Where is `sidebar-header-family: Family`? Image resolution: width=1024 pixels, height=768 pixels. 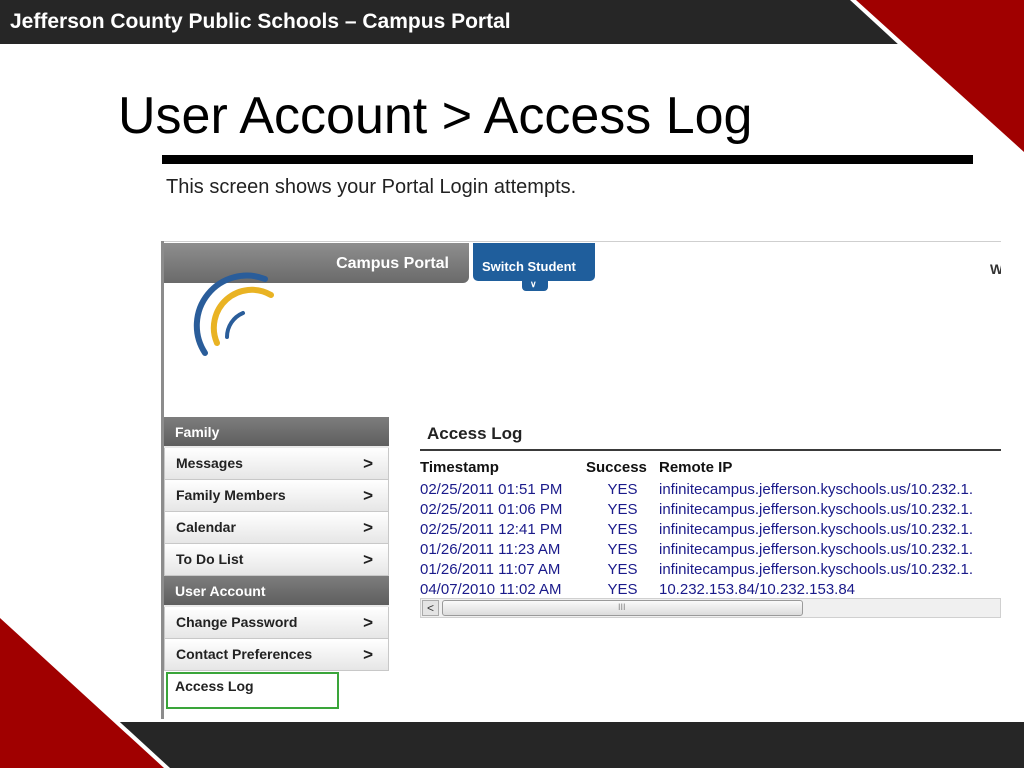 sidebar-header-family: Family is located at coordinates (276, 432).